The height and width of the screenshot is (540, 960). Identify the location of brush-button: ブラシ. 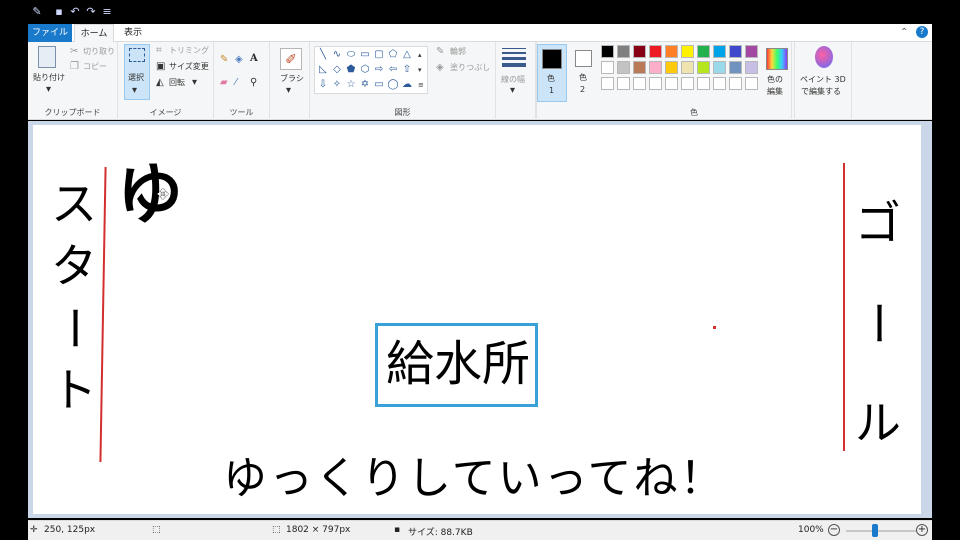
(292, 79).